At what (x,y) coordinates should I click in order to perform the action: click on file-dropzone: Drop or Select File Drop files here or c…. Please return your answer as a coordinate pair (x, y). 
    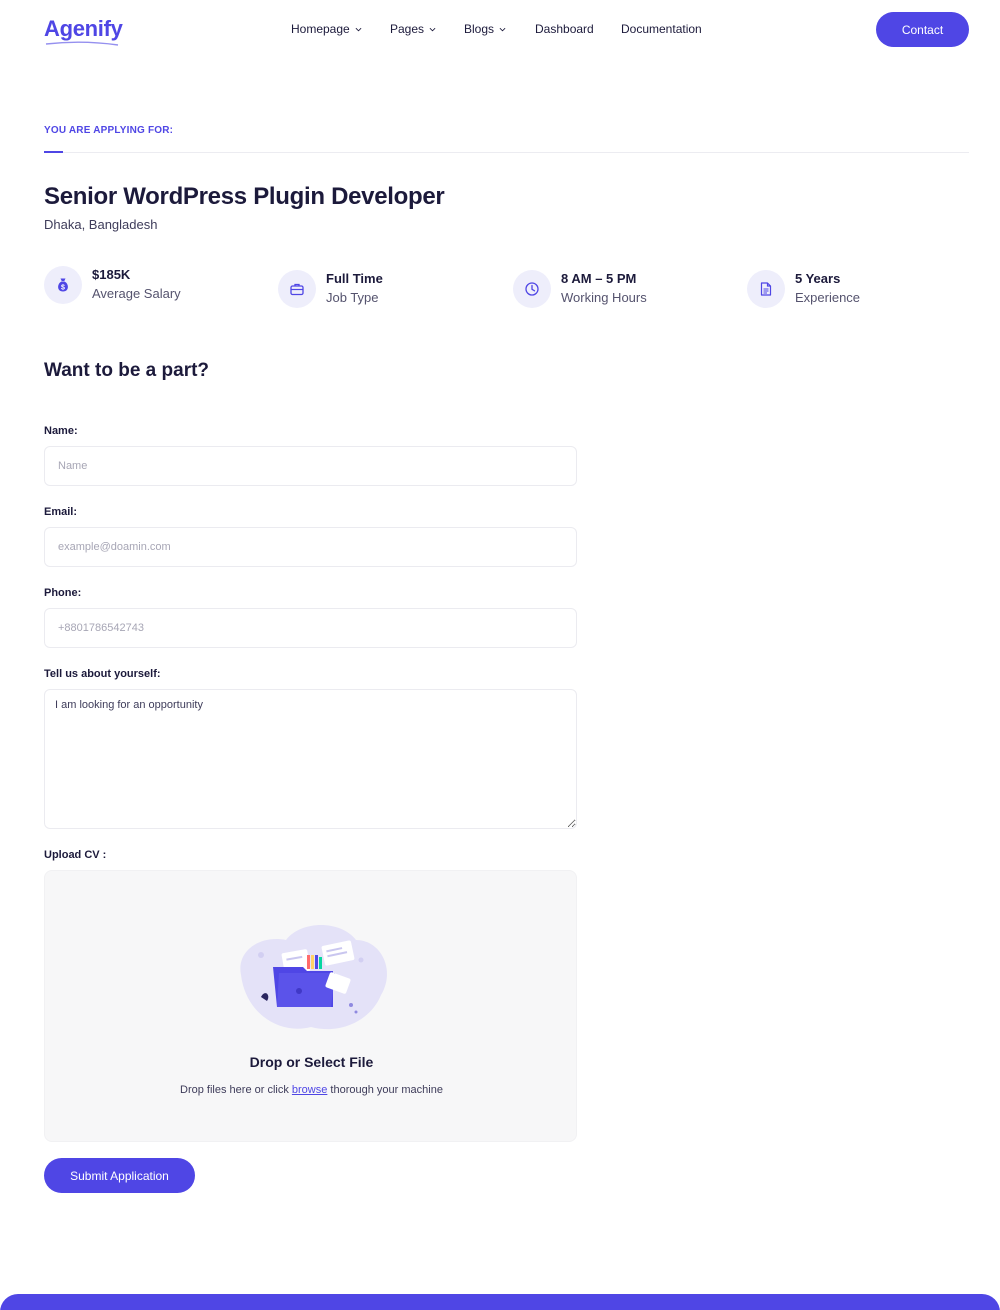
    Looking at the image, I should click on (310, 1006).